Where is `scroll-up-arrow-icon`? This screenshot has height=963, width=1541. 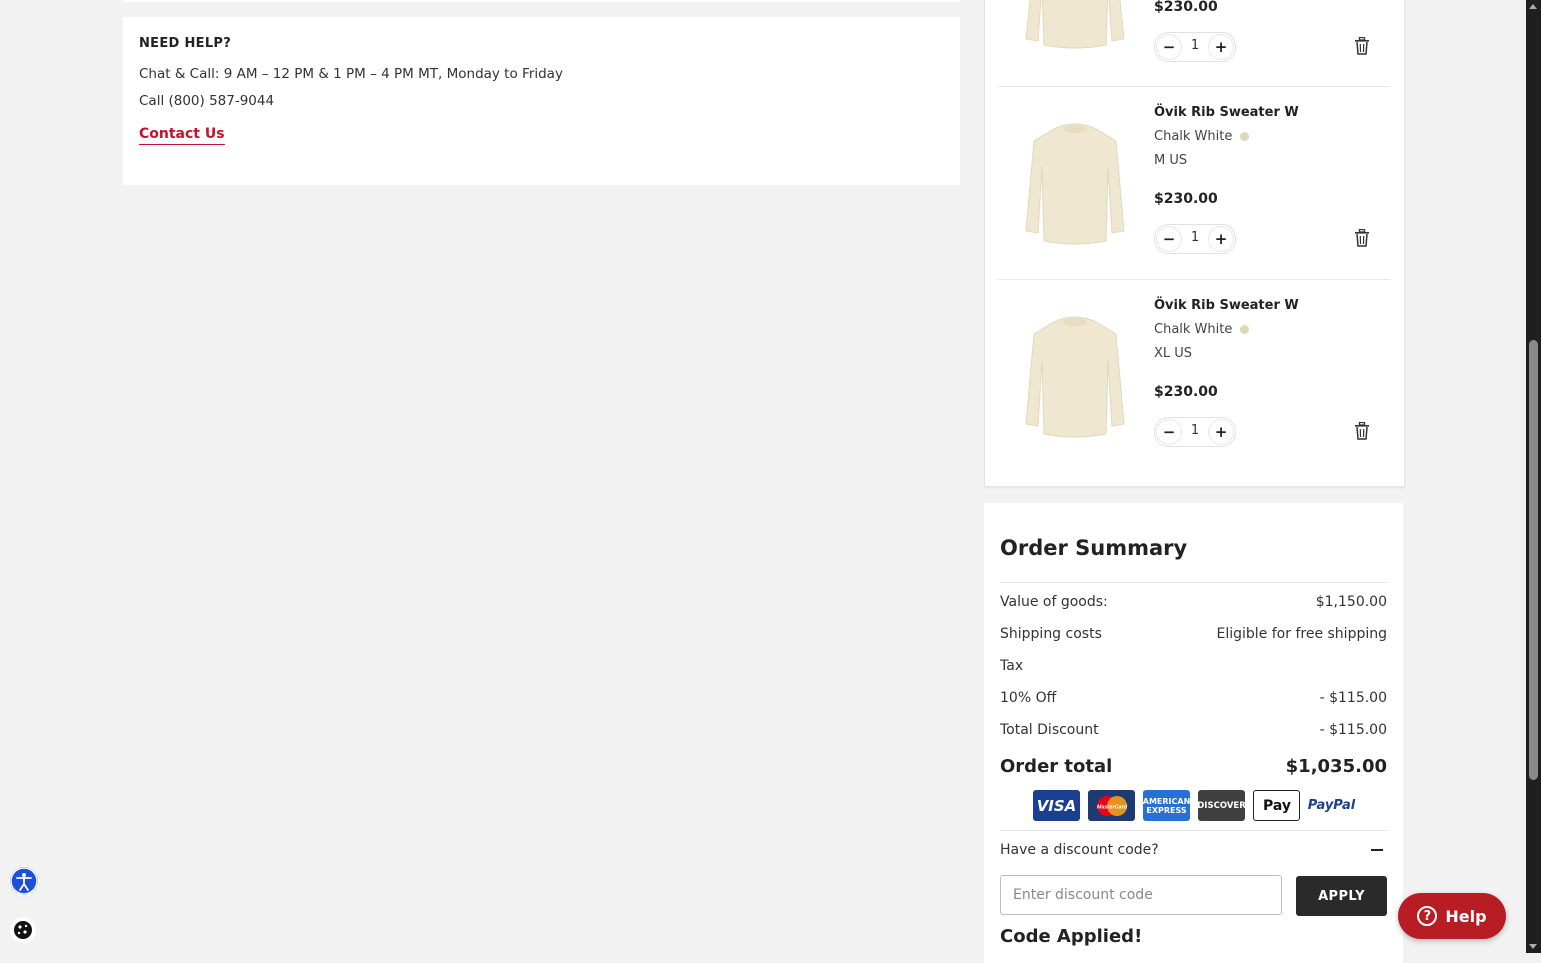 scroll-up-arrow-icon is located at coordinates (1533, 6).